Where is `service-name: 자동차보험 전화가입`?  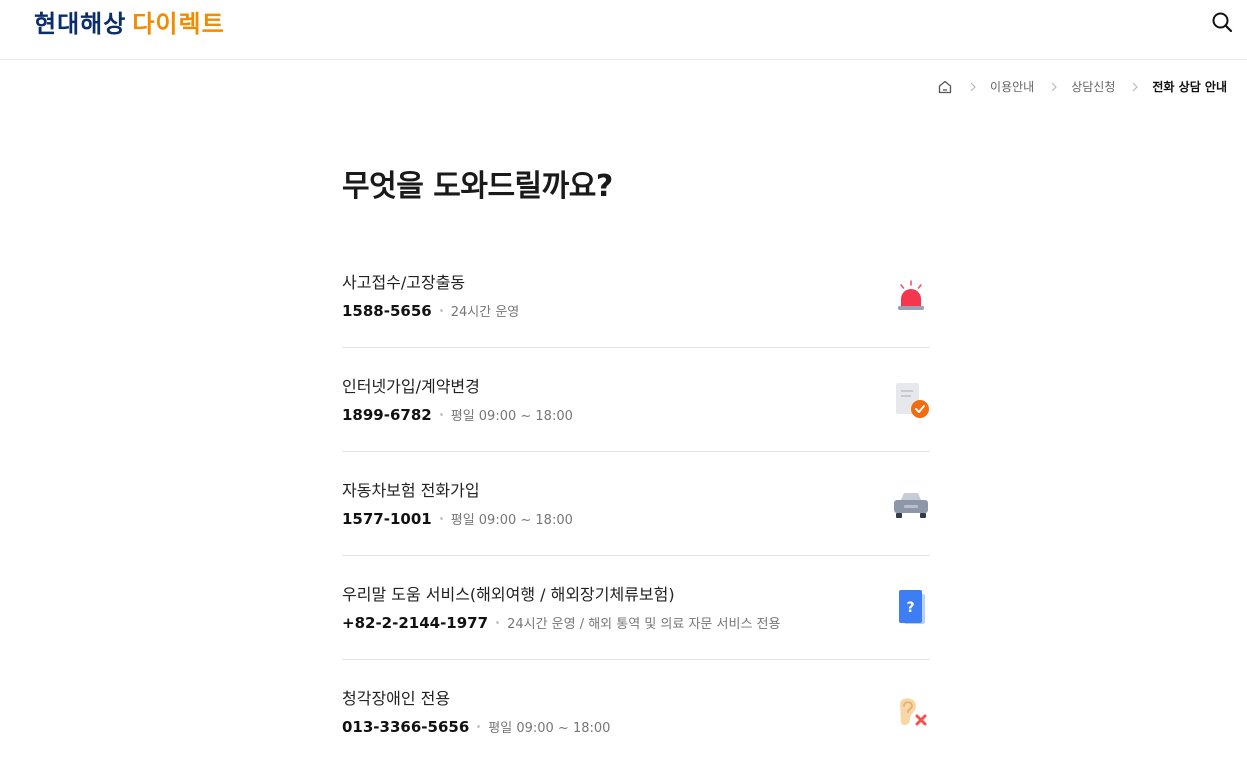
service-name: 자동차보험 전화가입 is located at coordinates (411, 490).